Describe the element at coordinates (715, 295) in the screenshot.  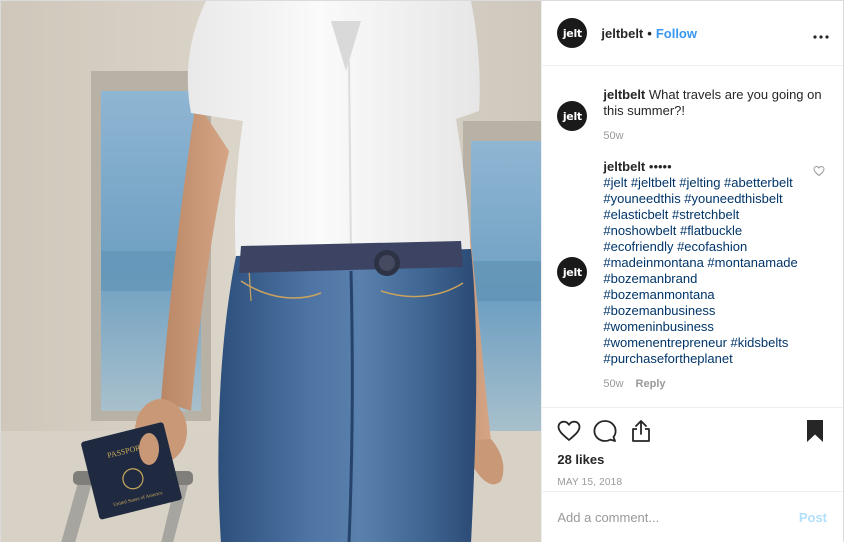
I see `hashtag-line: #bozemanmontana` at that location.